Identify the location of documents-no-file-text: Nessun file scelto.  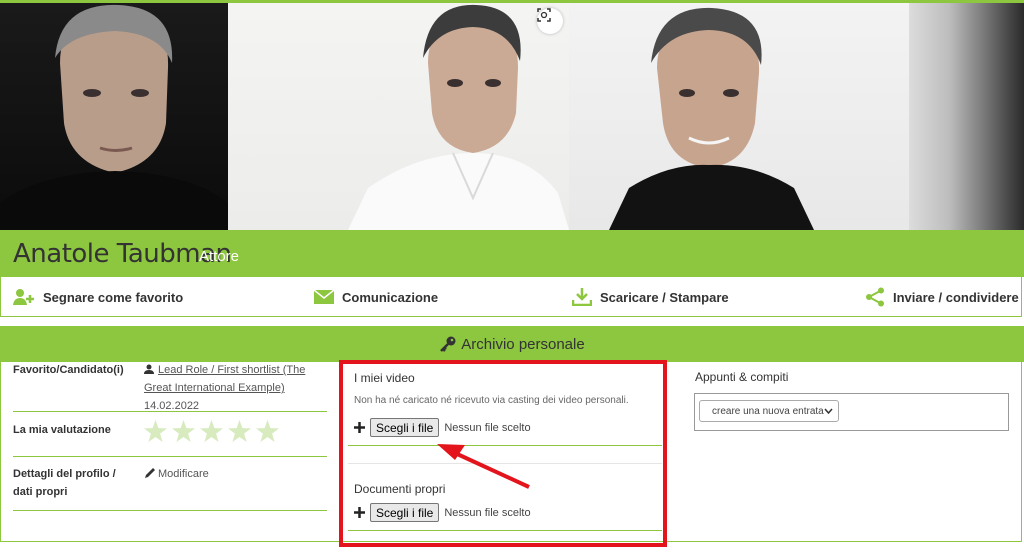
(487, 512).